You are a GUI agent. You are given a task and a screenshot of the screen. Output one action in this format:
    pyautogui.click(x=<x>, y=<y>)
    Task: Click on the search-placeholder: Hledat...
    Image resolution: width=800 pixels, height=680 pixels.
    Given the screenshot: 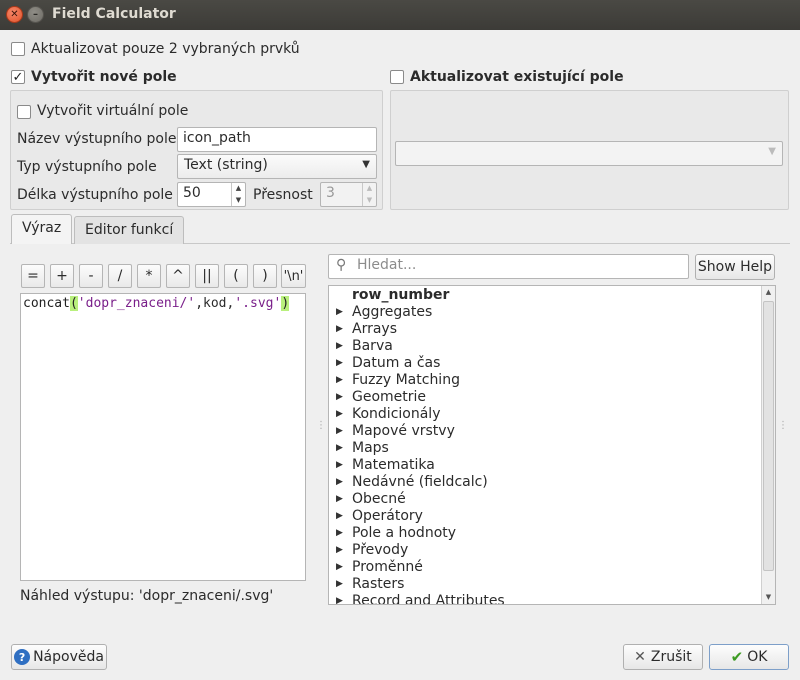 What is the action you would take?
    pyautogui.click(x=387, y=265)
    